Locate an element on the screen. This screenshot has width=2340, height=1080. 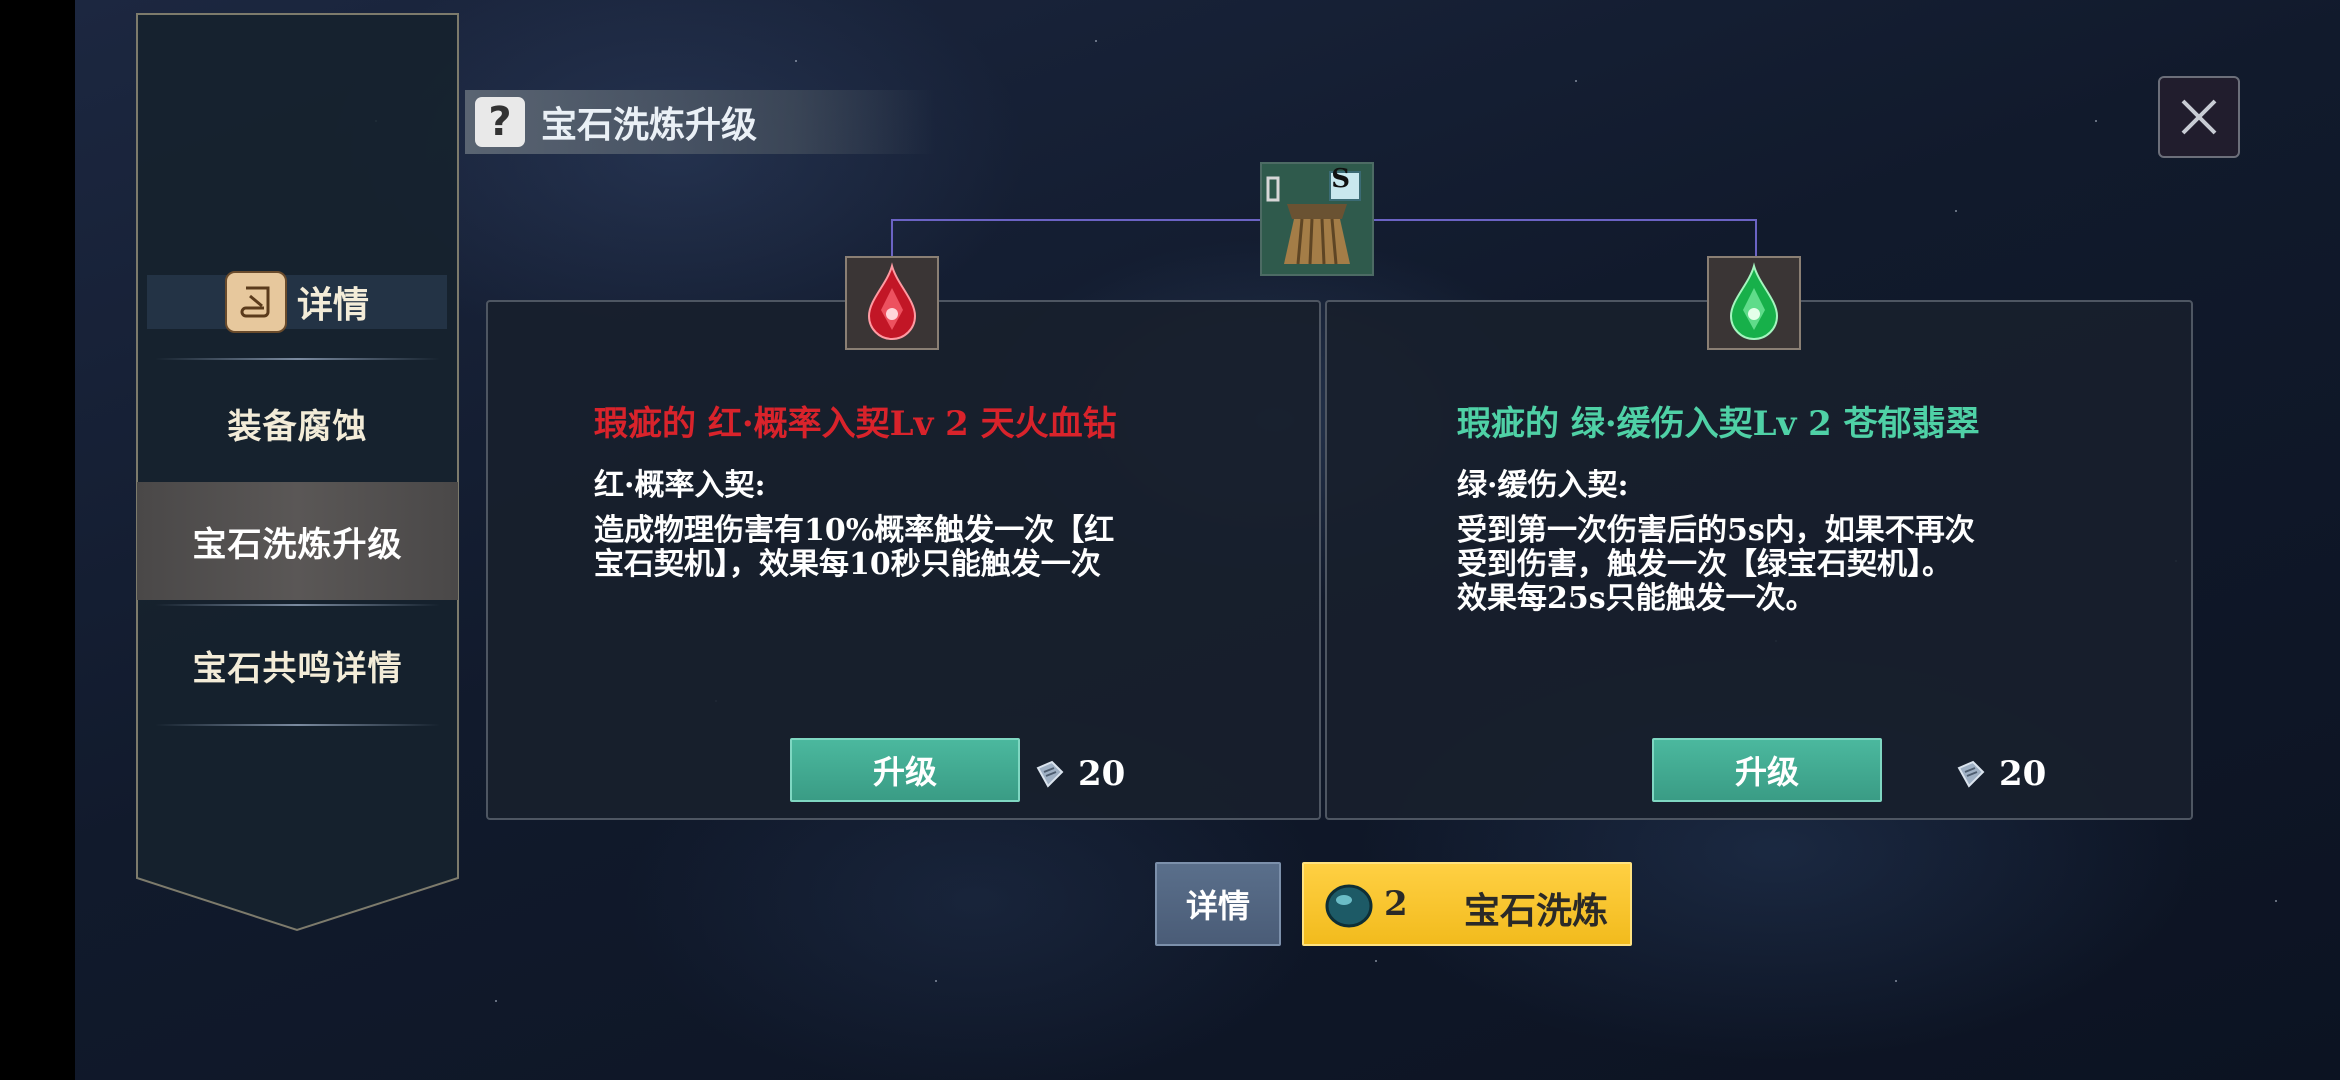
equipment-tassel-icon: S is located at coordinates (1317, 219).